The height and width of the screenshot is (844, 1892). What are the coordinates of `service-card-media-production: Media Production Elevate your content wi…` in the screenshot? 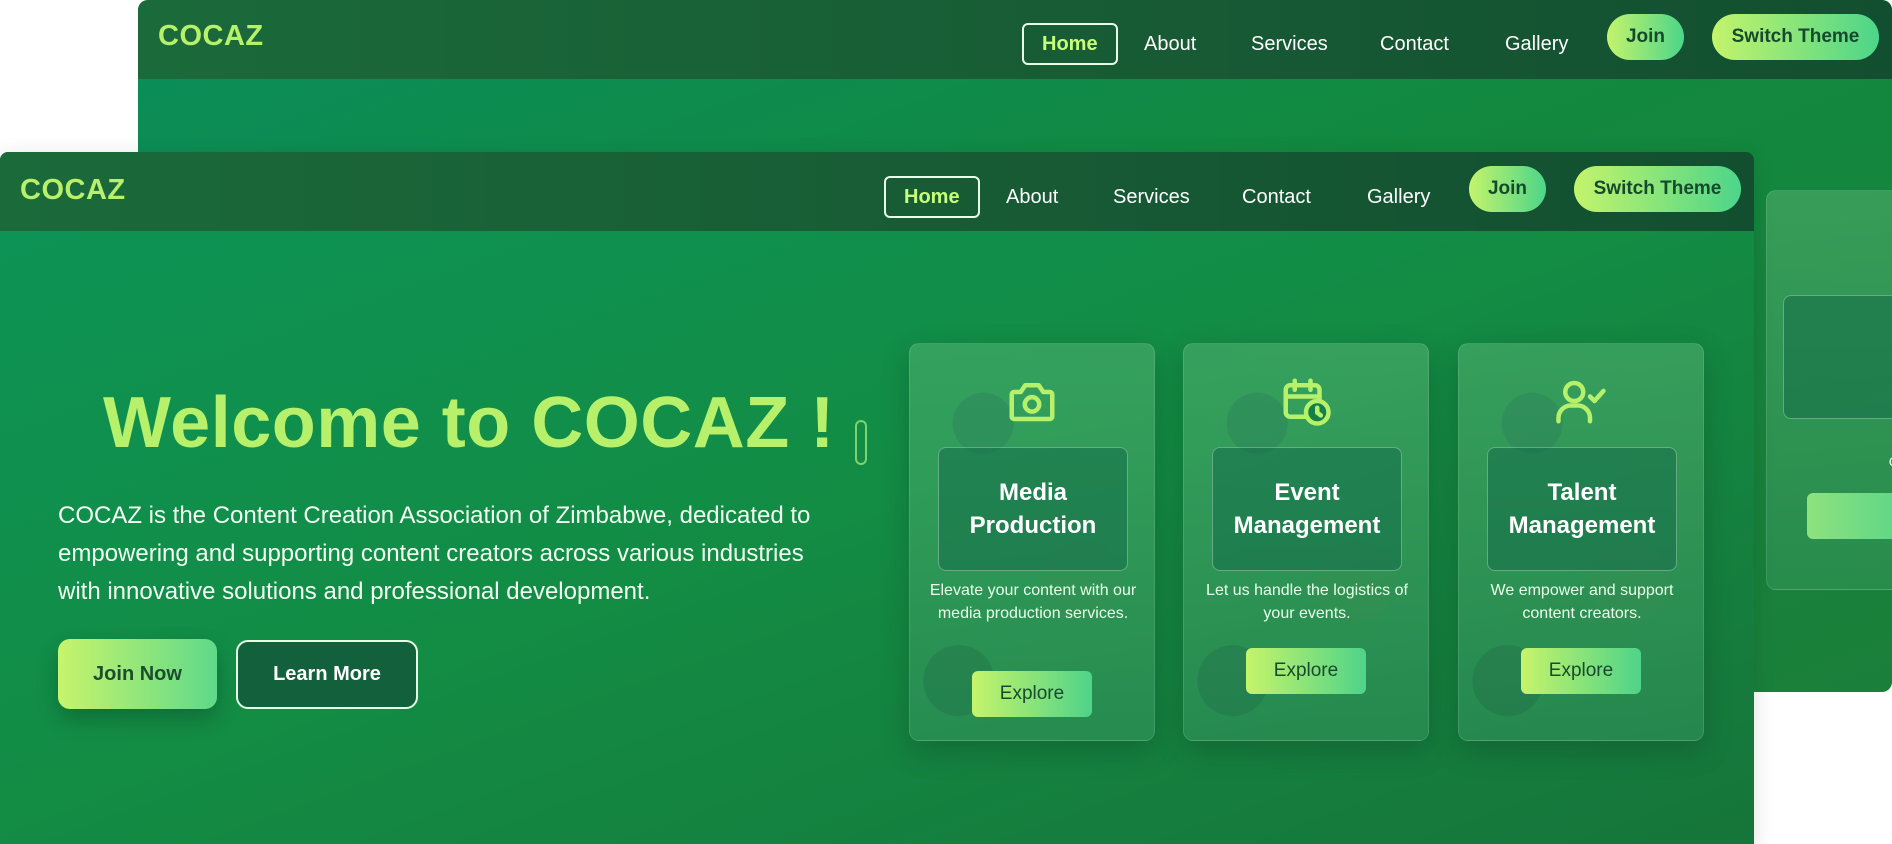 It's located at (1032, 542).